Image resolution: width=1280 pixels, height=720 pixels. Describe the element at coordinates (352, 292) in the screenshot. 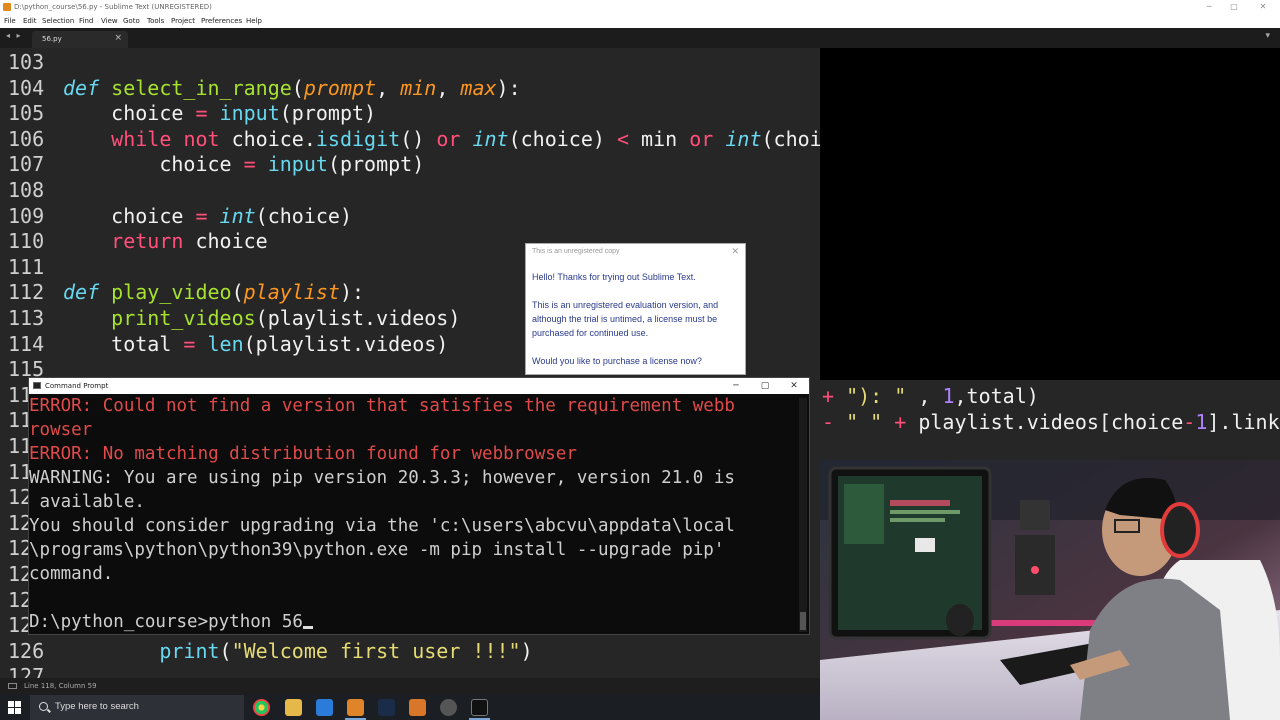

I see `code-token: ):` at that location.